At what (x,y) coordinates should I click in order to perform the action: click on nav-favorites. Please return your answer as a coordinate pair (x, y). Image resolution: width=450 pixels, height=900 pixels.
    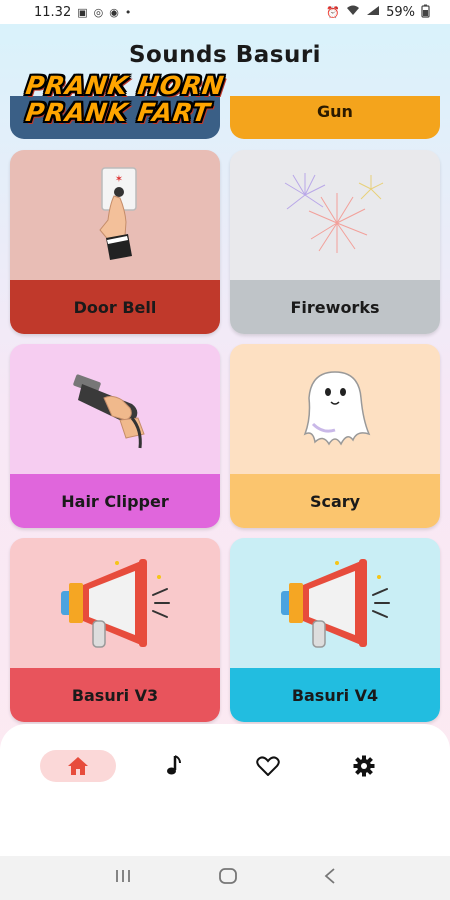
    Looking at the image, I should click on (268, 766).